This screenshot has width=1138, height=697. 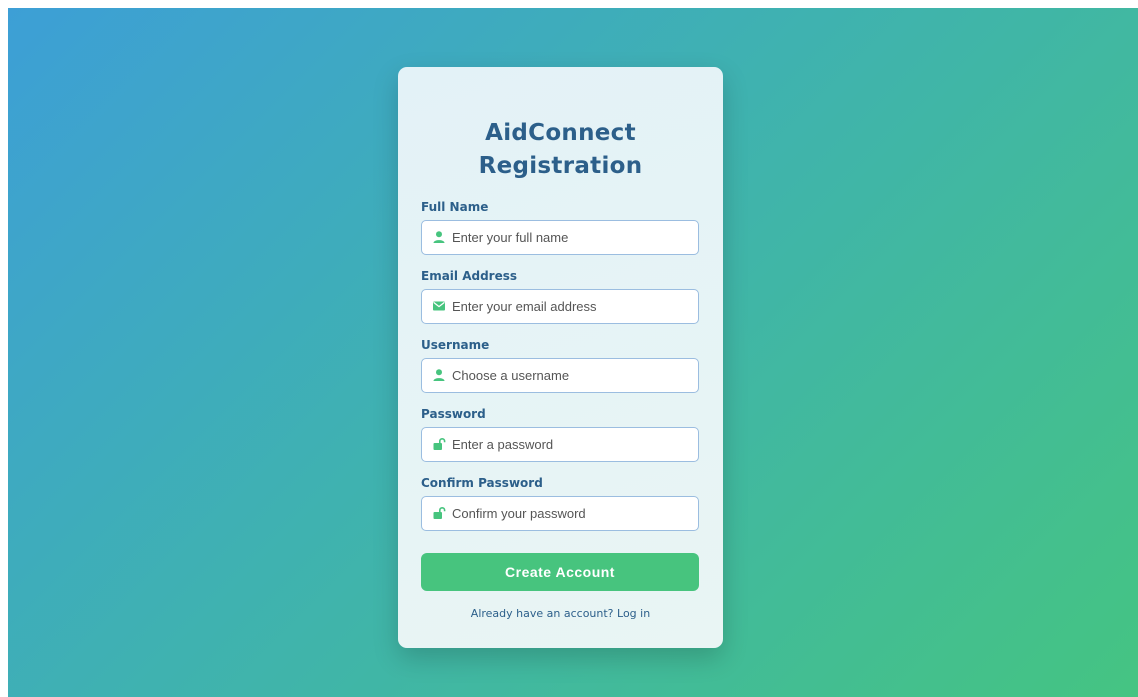 I want to click on email-field-group: Email Address, so click(x=560, y=296).